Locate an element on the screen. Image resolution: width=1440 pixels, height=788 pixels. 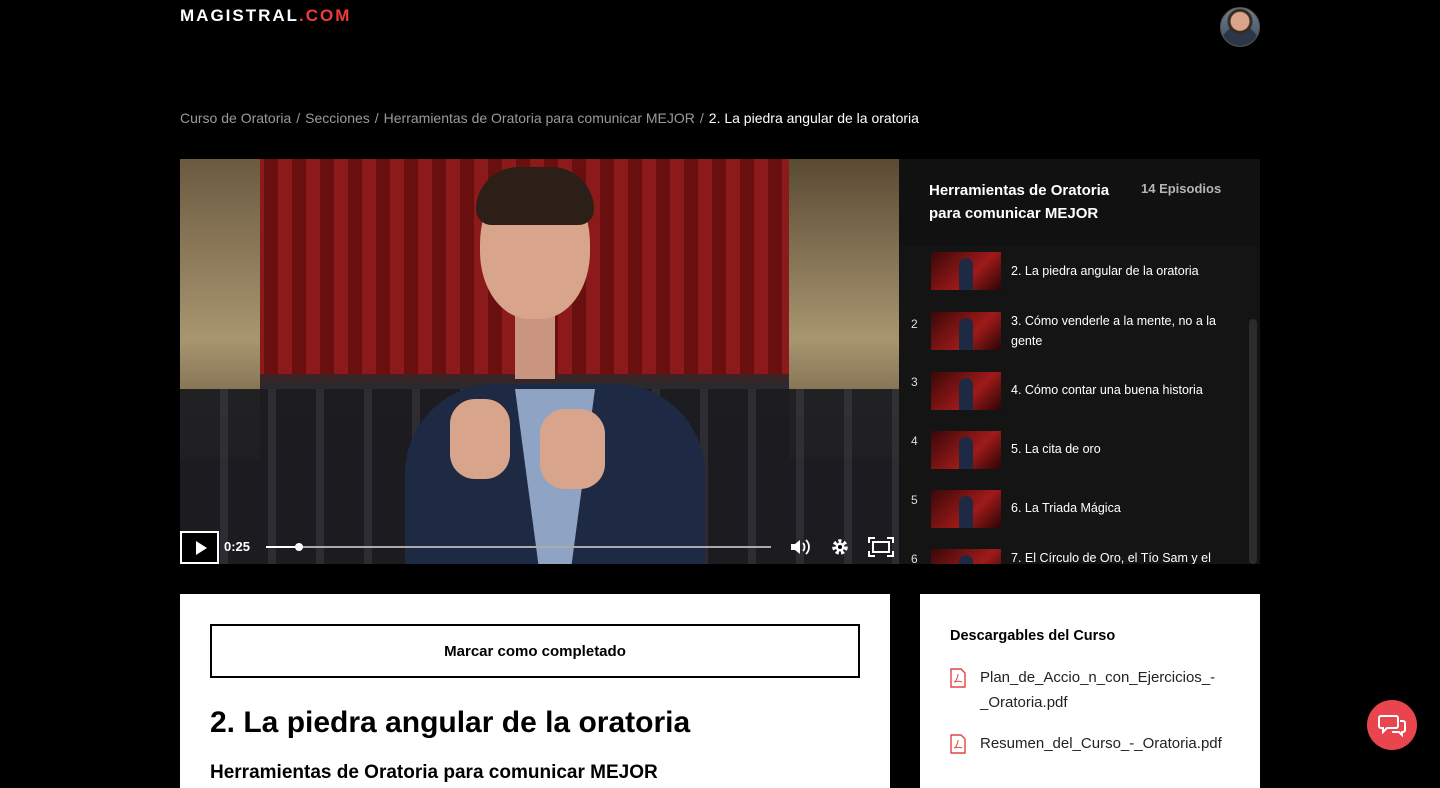
episode-number: 4 is located at coordinates (914, 441).